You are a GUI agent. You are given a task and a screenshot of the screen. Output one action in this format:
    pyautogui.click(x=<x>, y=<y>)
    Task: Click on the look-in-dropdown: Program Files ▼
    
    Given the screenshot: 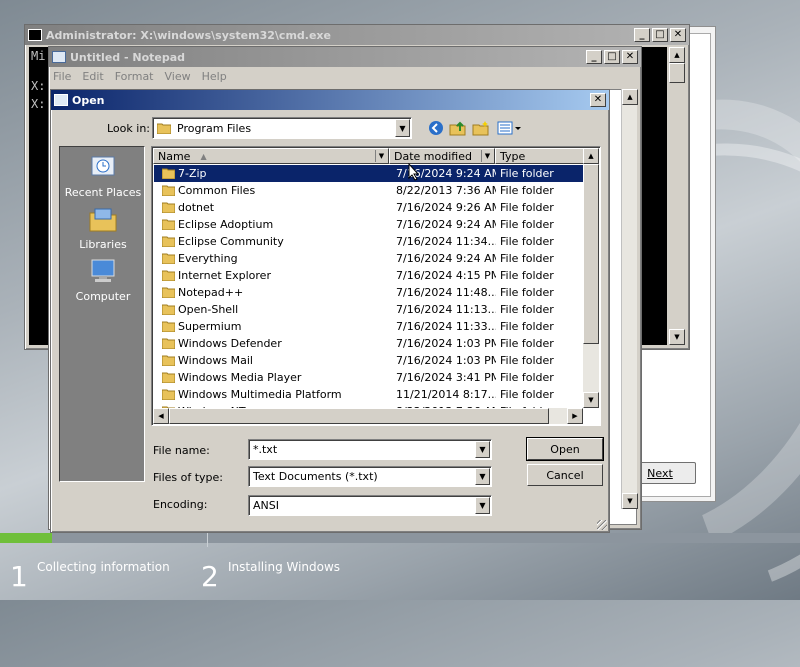 What is the action you would take?
    pyautogui.click(x=282, y=128)
    